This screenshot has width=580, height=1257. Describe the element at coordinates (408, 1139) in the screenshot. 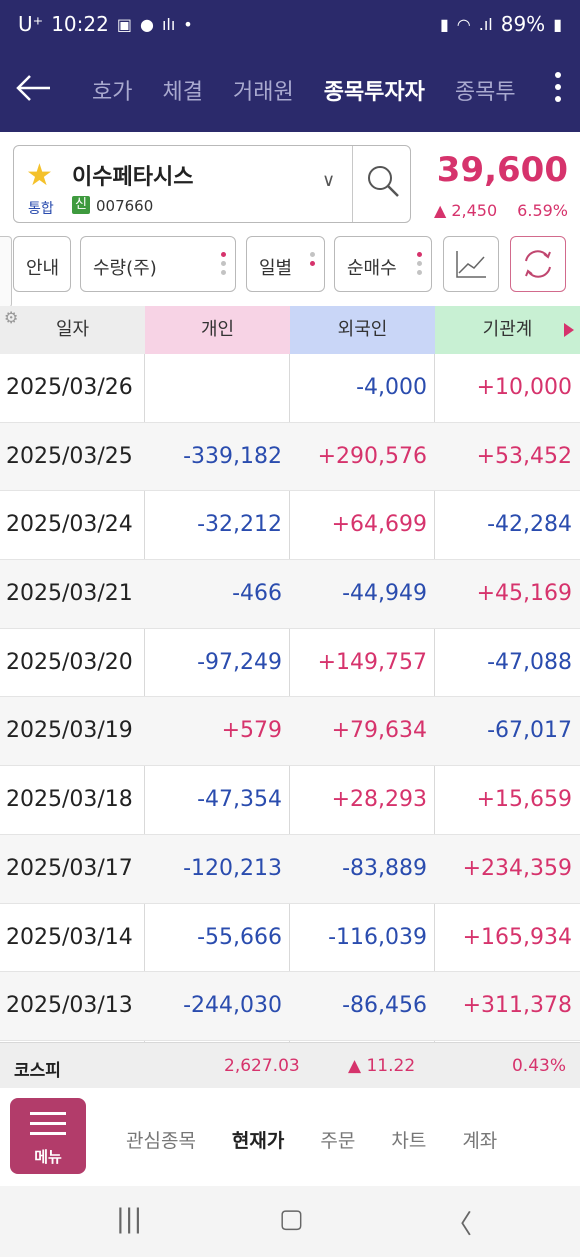

I see `bottom-tab-chart: 차트` at that location.